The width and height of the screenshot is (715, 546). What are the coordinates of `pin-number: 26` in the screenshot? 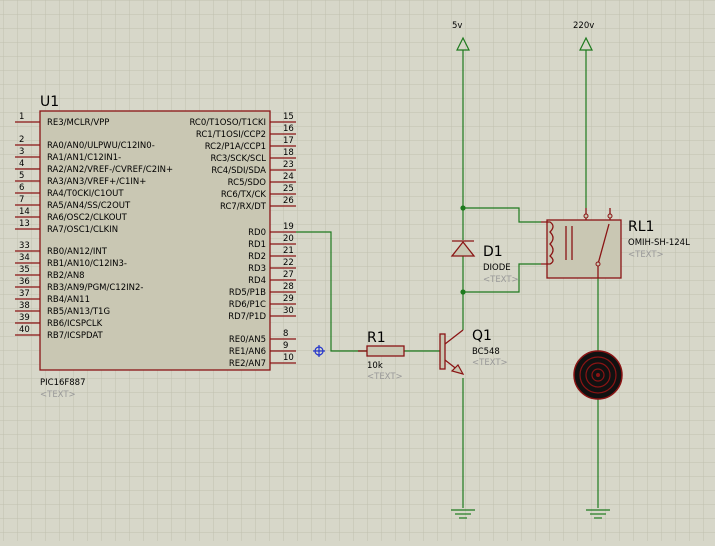 It's located at (288, 201).